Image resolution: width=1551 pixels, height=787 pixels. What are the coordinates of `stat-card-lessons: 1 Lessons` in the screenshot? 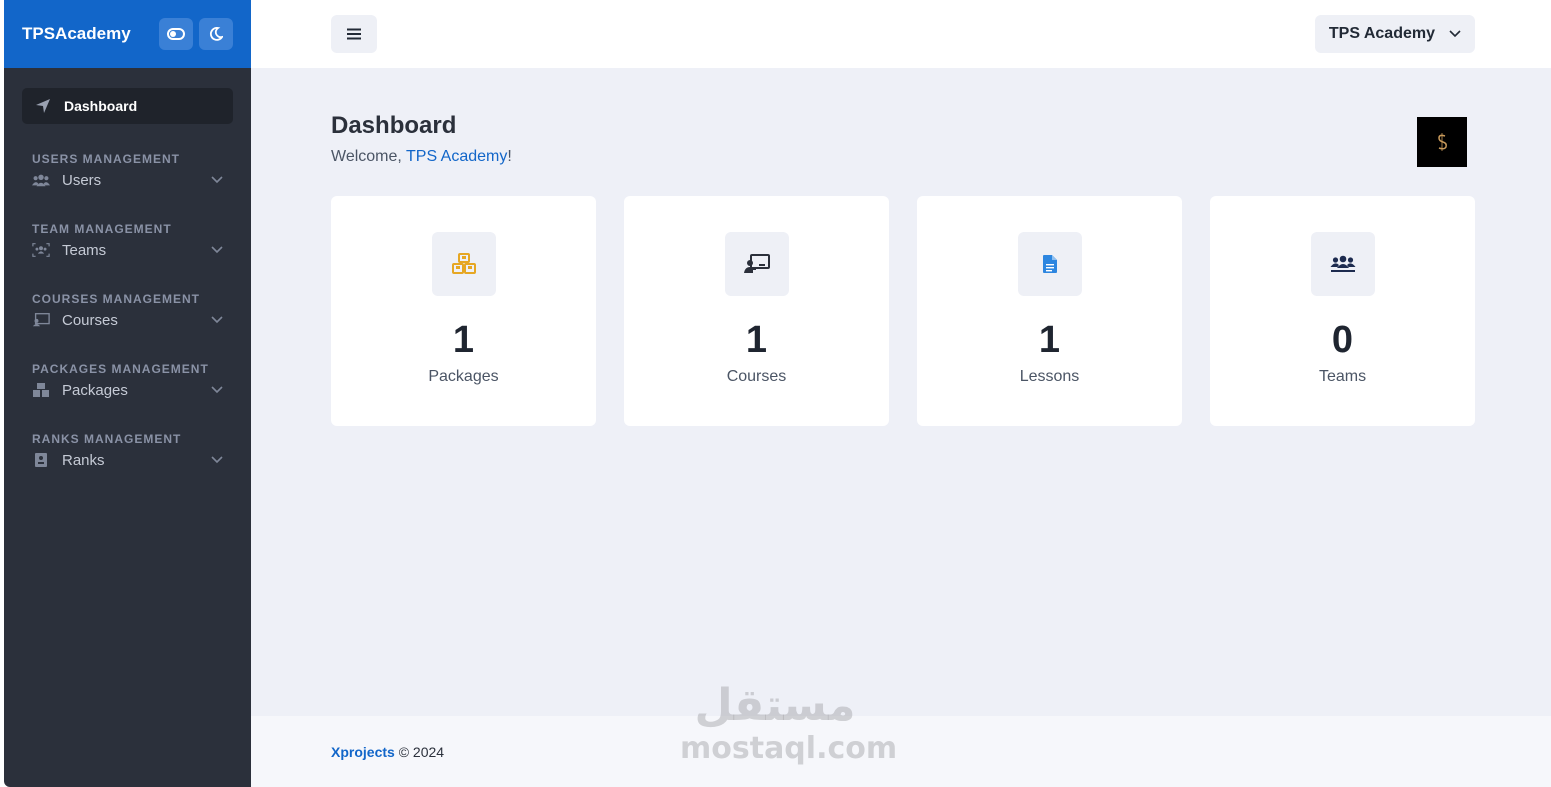 It's located at (1049, 311).